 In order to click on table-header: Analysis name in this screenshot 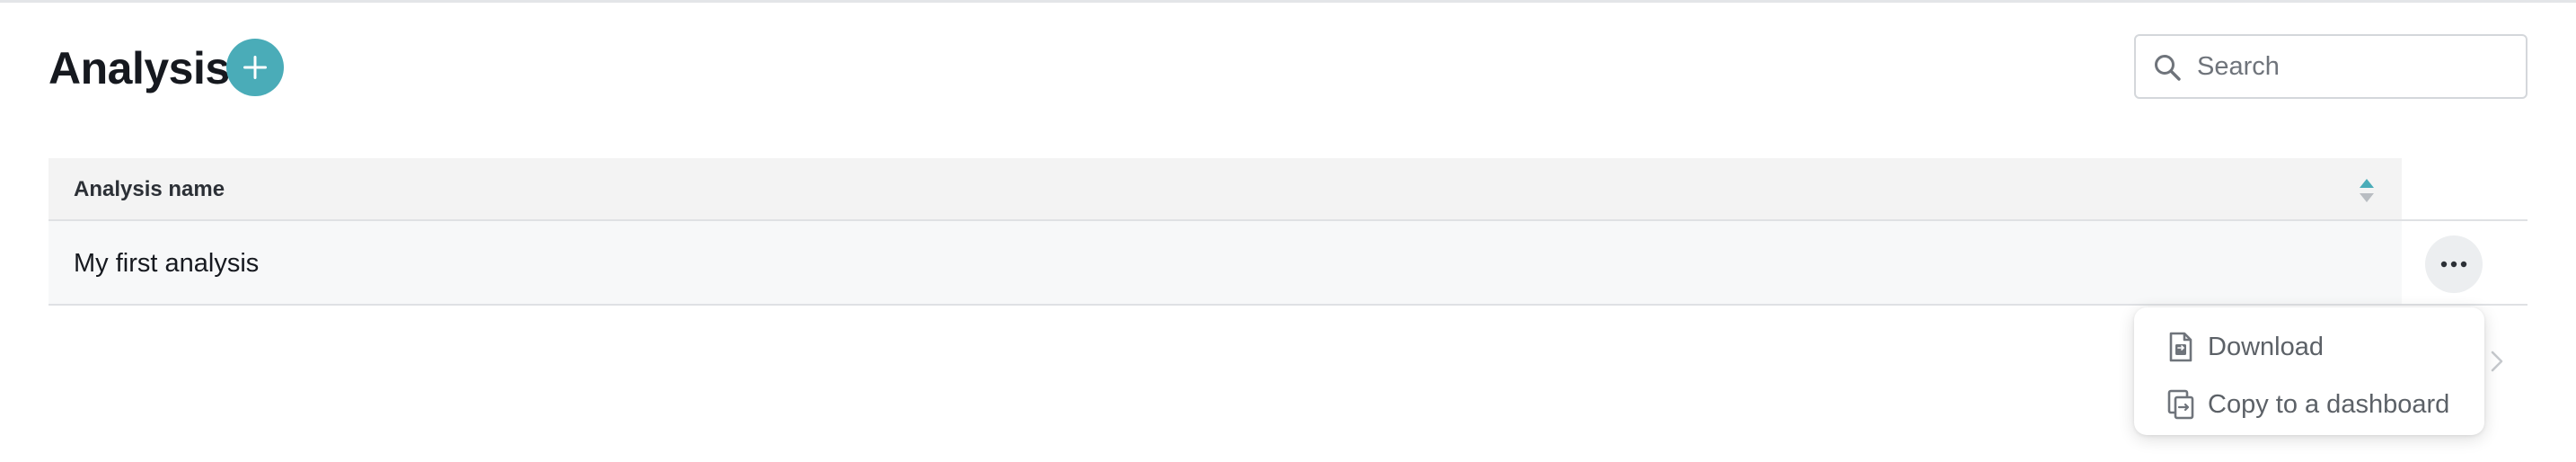, I will do `click(1225, 189)`.